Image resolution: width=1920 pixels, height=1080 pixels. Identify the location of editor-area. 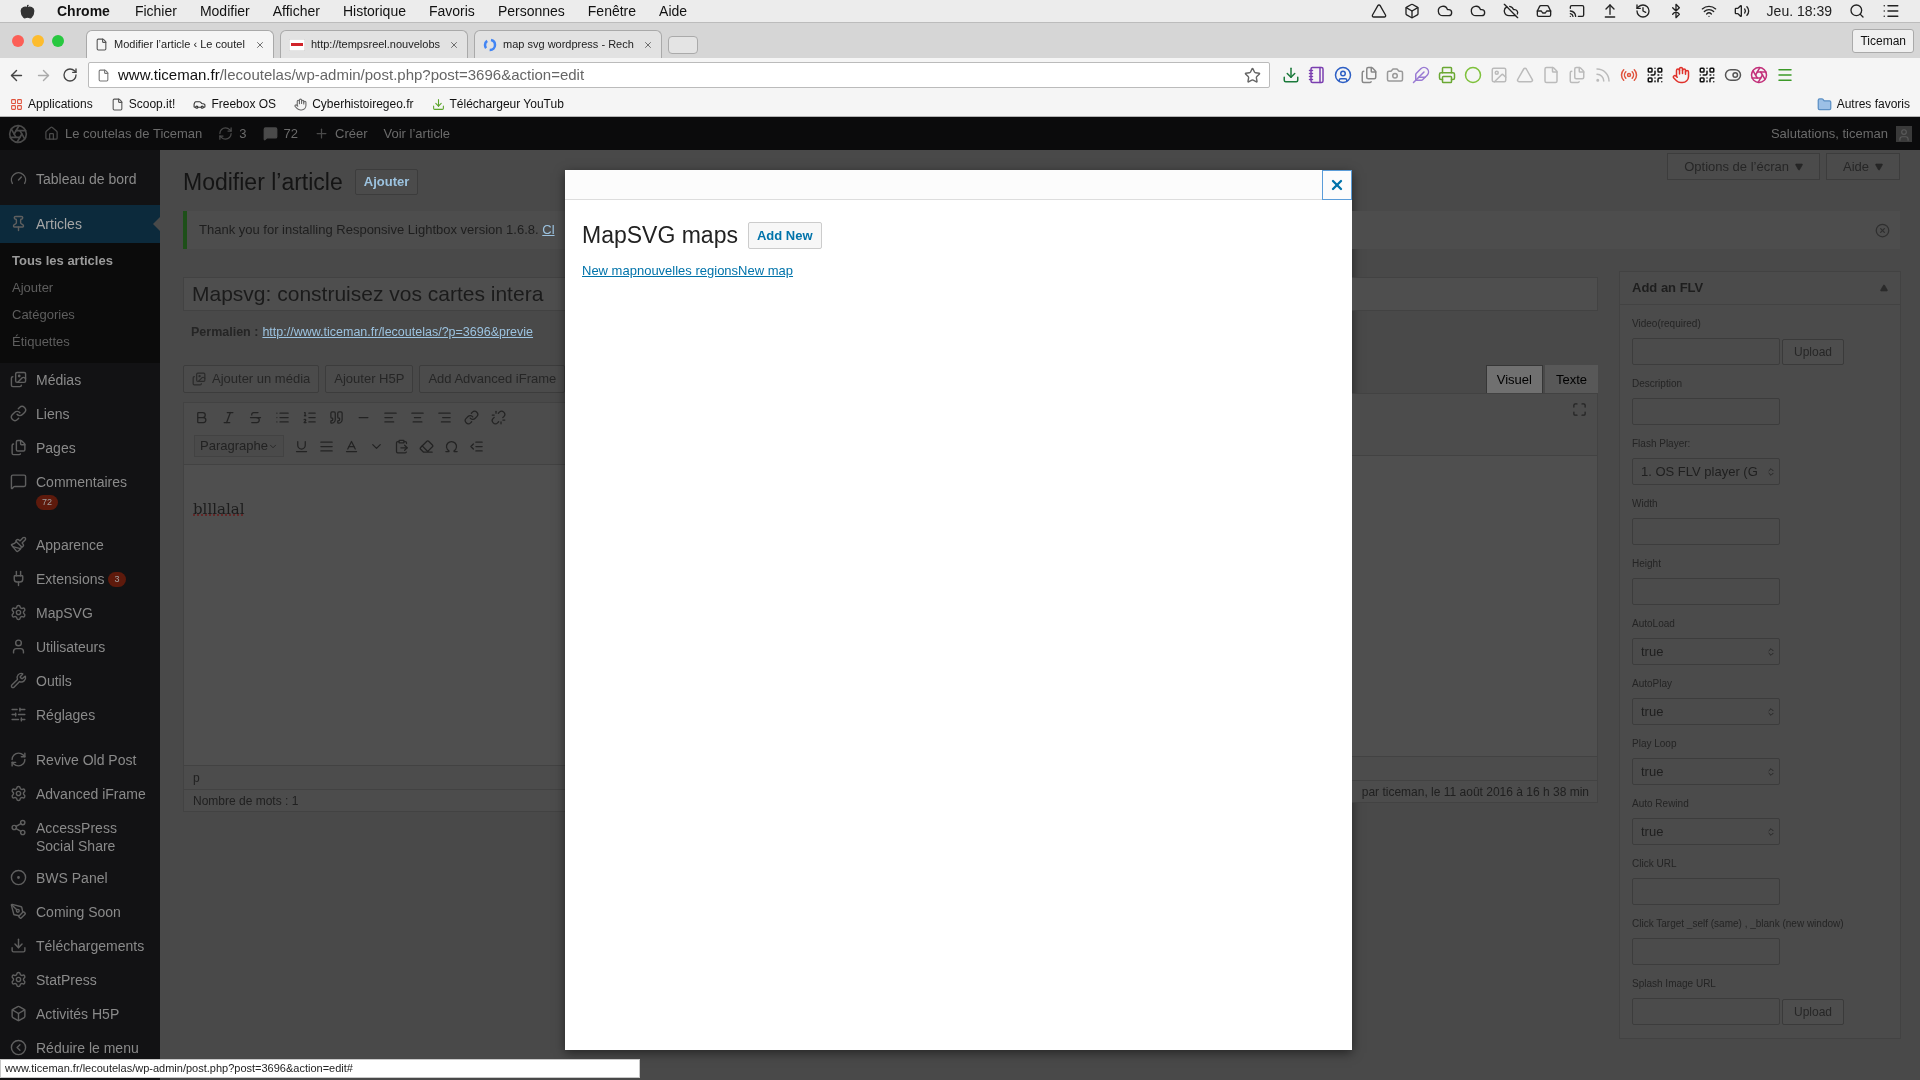
(1475, 606).